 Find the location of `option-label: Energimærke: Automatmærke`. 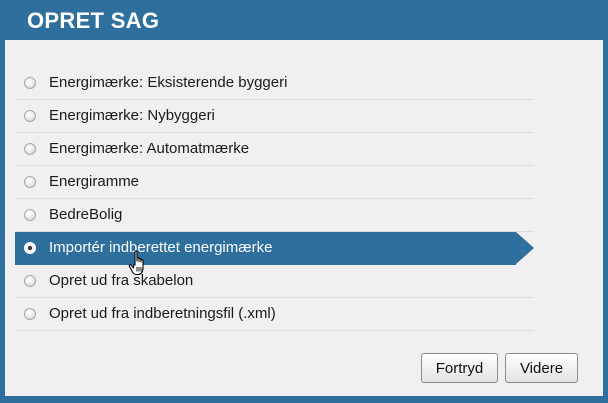

option-label: Energimærke: Automatmærke is located at coordinates (149, 148).